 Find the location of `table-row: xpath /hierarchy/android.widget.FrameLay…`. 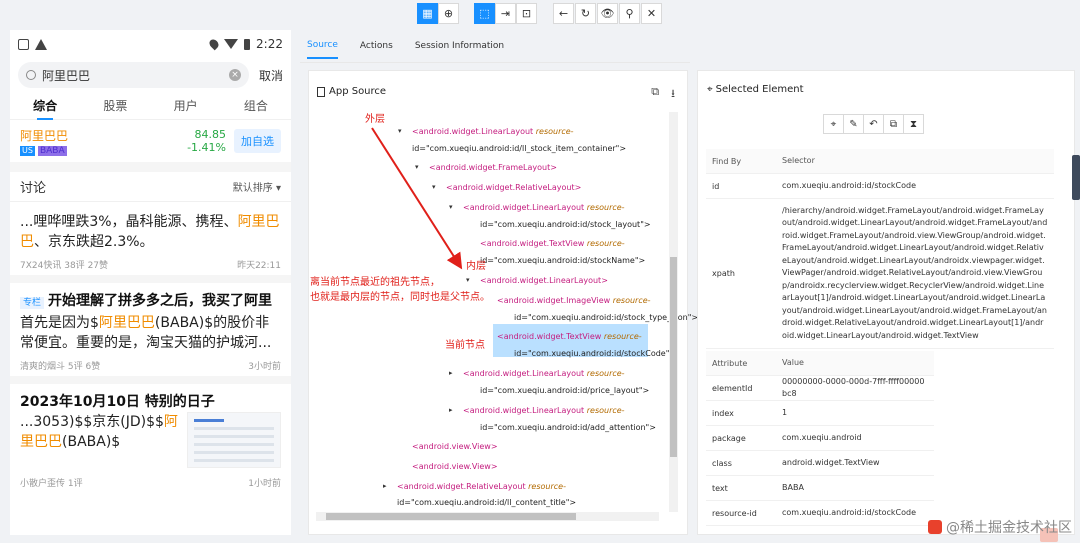

table-row: xpath /hierarchy/android.widget.FrameLay… is located at coordinates (880, 274).